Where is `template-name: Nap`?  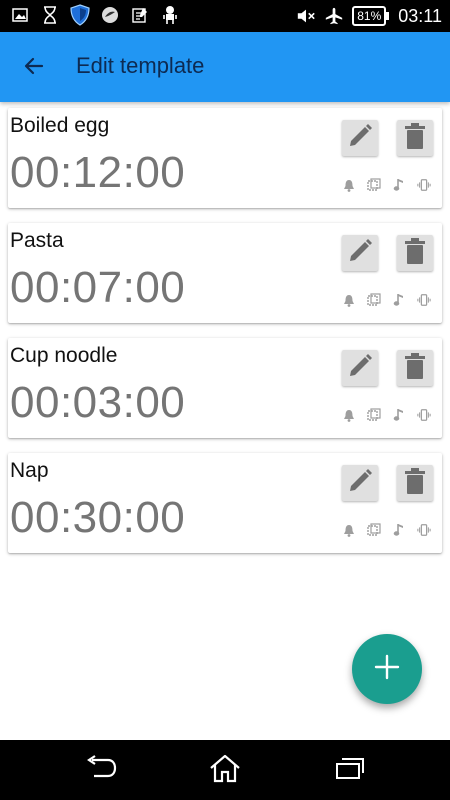 template-name: Nap is located at coordinates (29, 470).